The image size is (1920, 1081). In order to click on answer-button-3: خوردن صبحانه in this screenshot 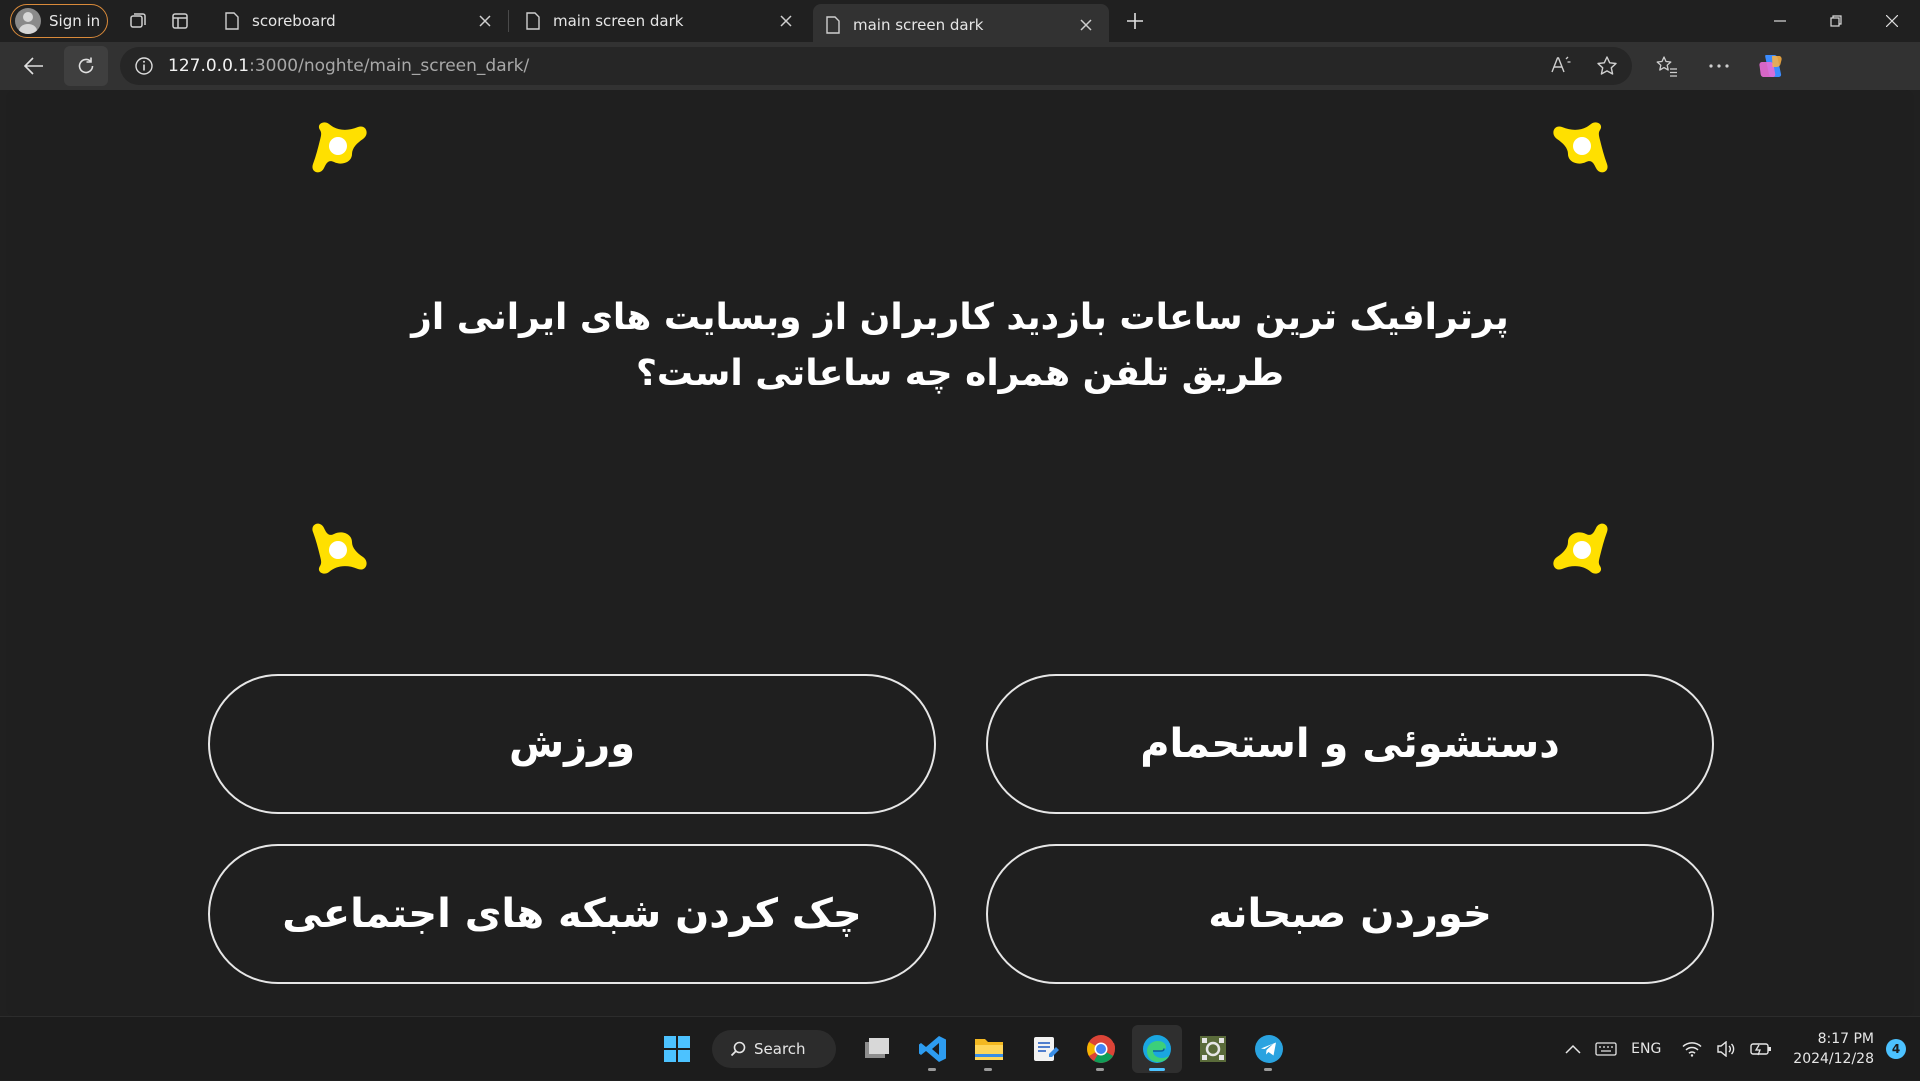, I will do `click(1350, 914)`.